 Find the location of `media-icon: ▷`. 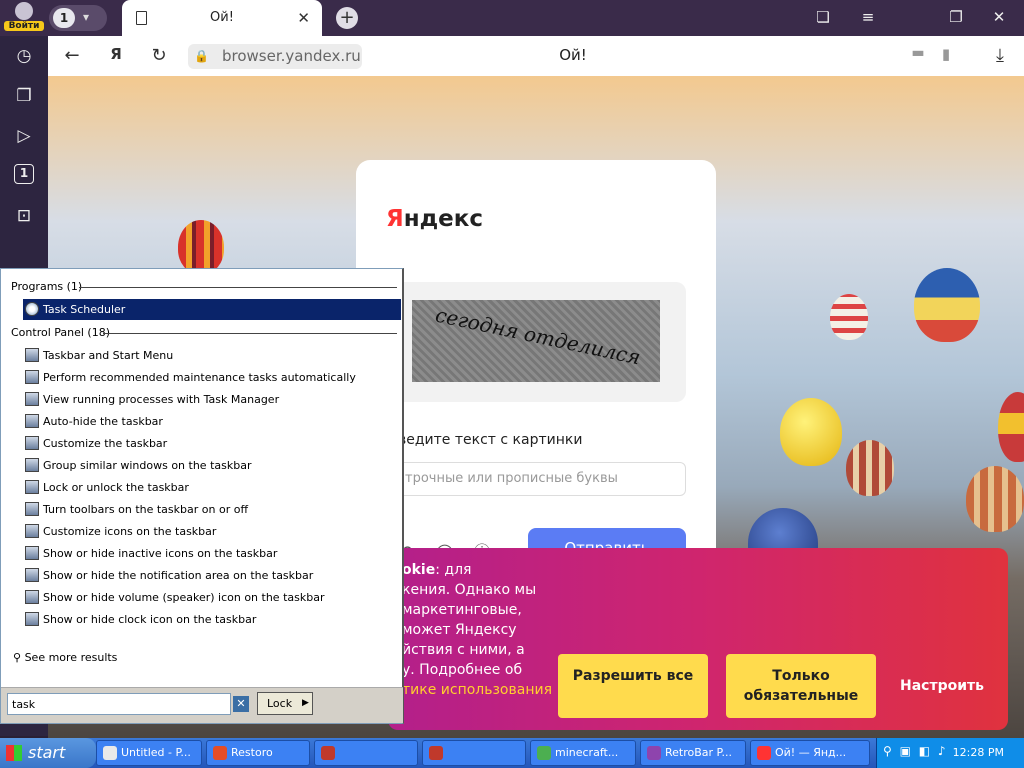

media-icon: ▷ is located at coordinates (24, 136).